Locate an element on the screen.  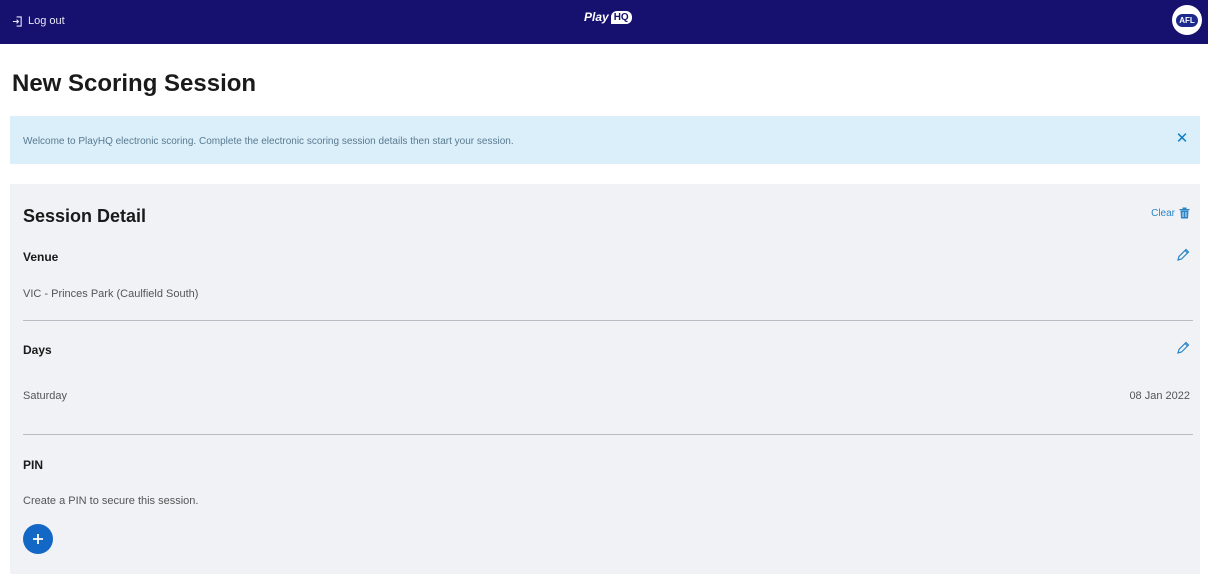
pin-label: PIN is located at coordinates (33, 465).